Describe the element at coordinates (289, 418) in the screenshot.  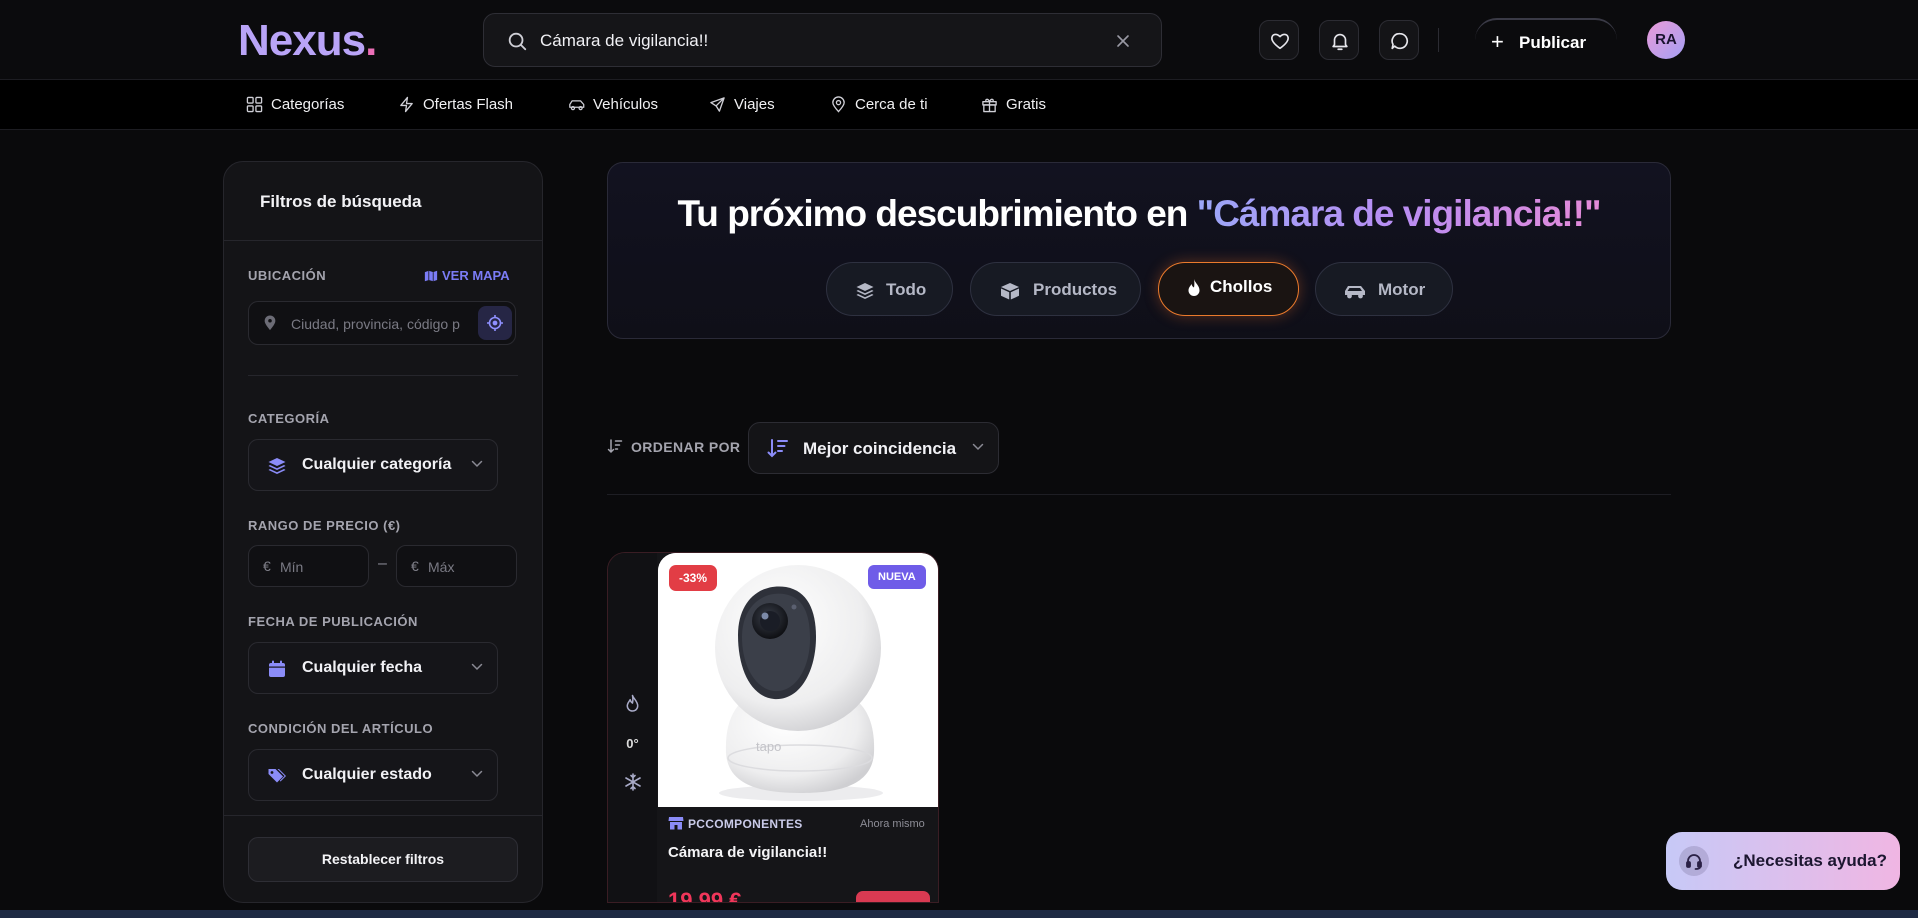
I see `category-label: CATEGORÍA` at that location.